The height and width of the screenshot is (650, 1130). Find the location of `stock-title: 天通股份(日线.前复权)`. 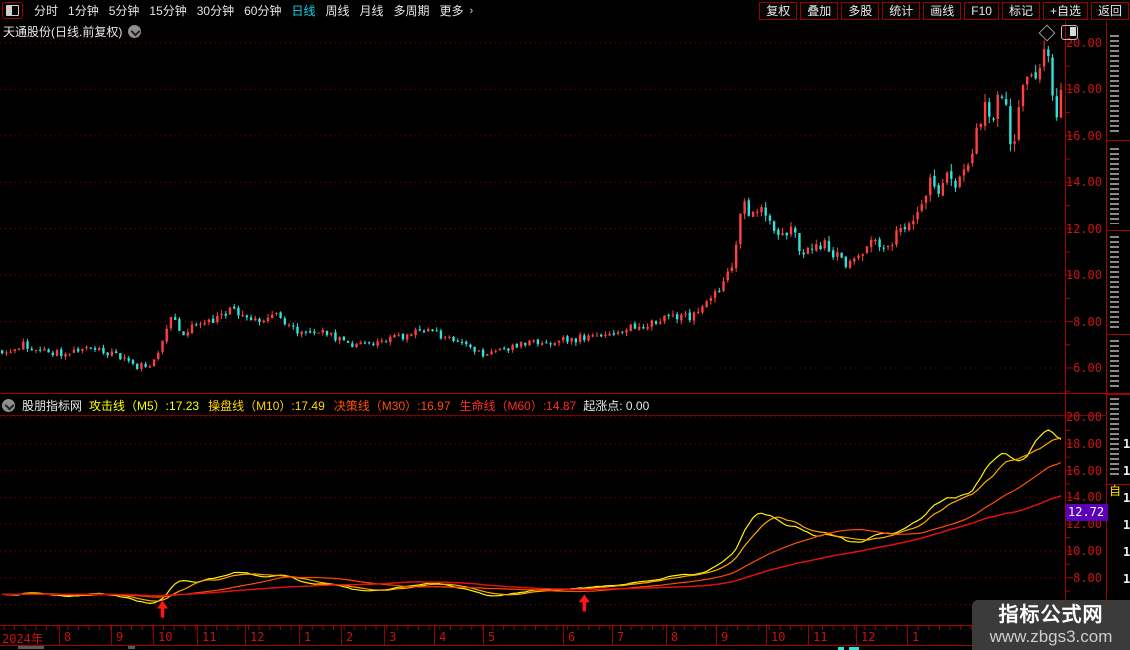

stock-title: 天通股份(日线.前复权) is located at coordinates (63, 32).